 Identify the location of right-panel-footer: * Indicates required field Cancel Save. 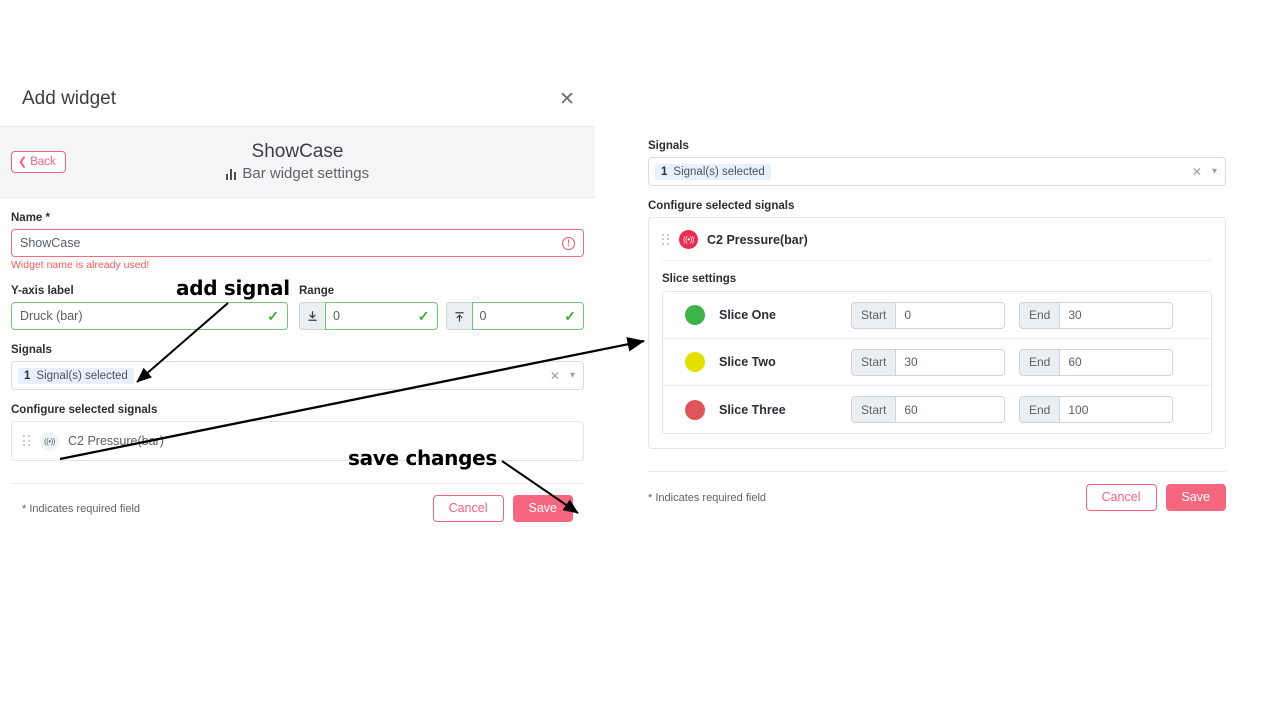
(937, 497).